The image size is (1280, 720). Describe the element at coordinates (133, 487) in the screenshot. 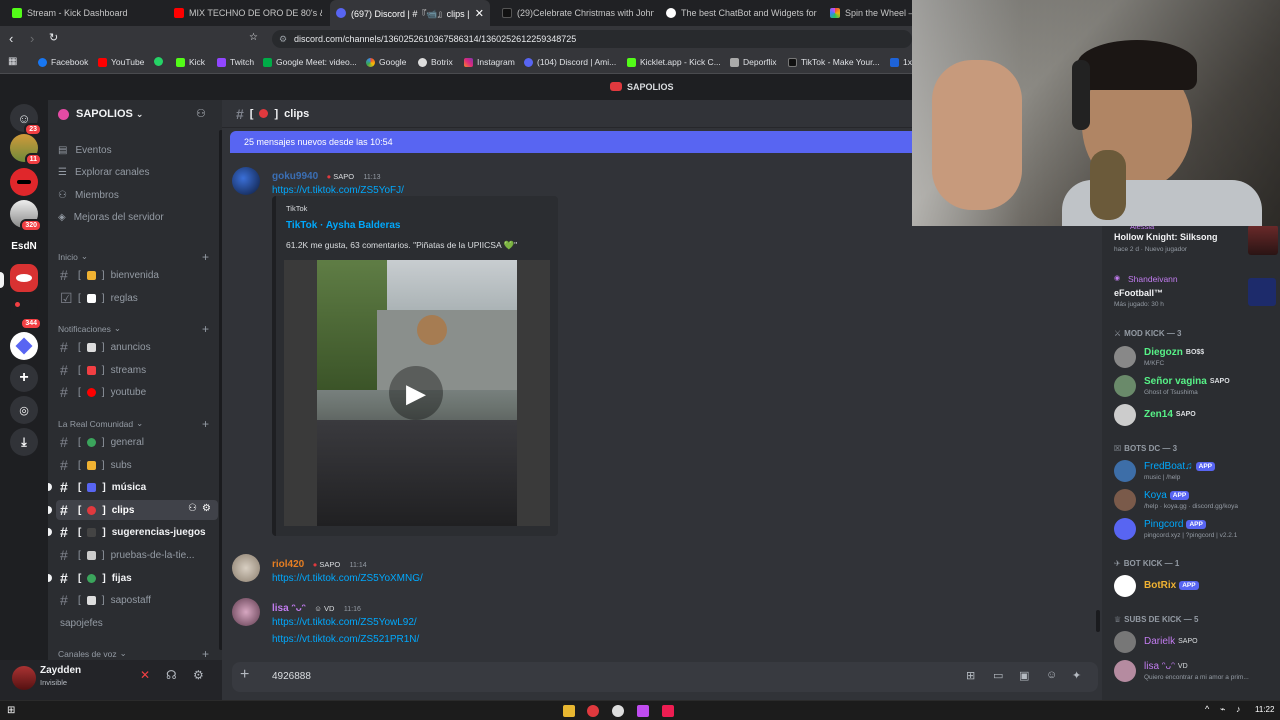

I see `channel-musica: #[] música` at that location.